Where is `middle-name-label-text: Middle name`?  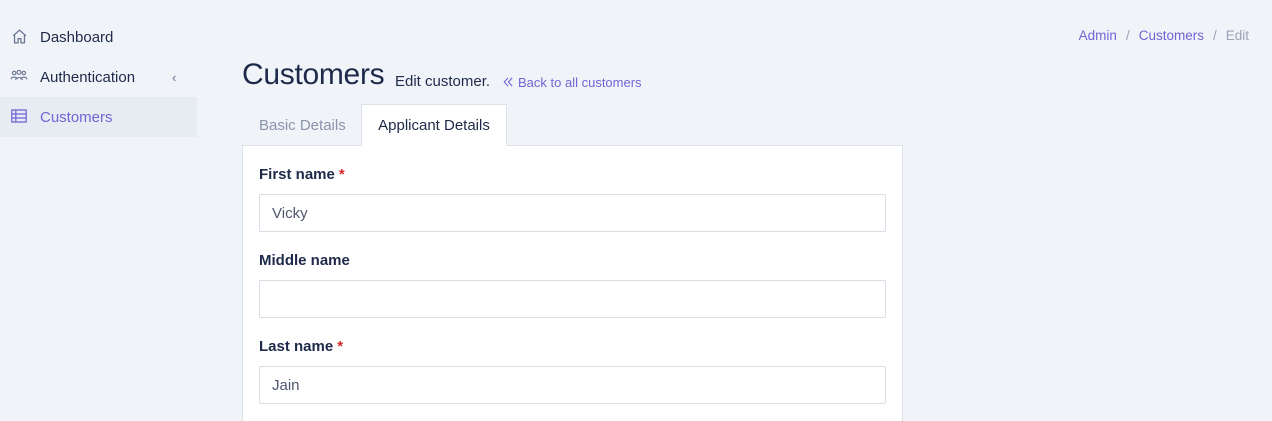
middle-name-label-text: Middle name is located at coordinates (304, 260).